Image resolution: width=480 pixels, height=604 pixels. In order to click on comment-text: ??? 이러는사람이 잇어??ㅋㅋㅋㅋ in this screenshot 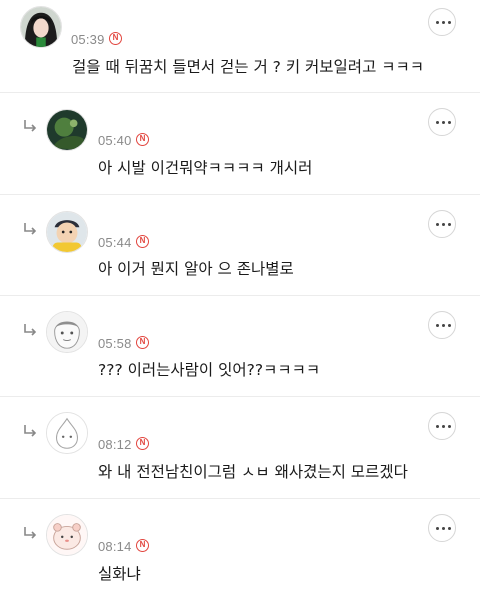, I will do `click(209, 370)`.